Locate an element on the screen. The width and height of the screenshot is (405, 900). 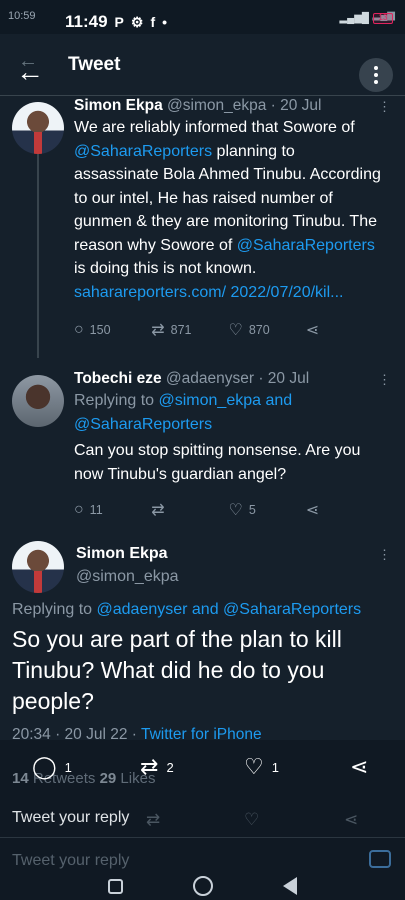
reply-button: ○ 150 is located at coordinates (112, 330).